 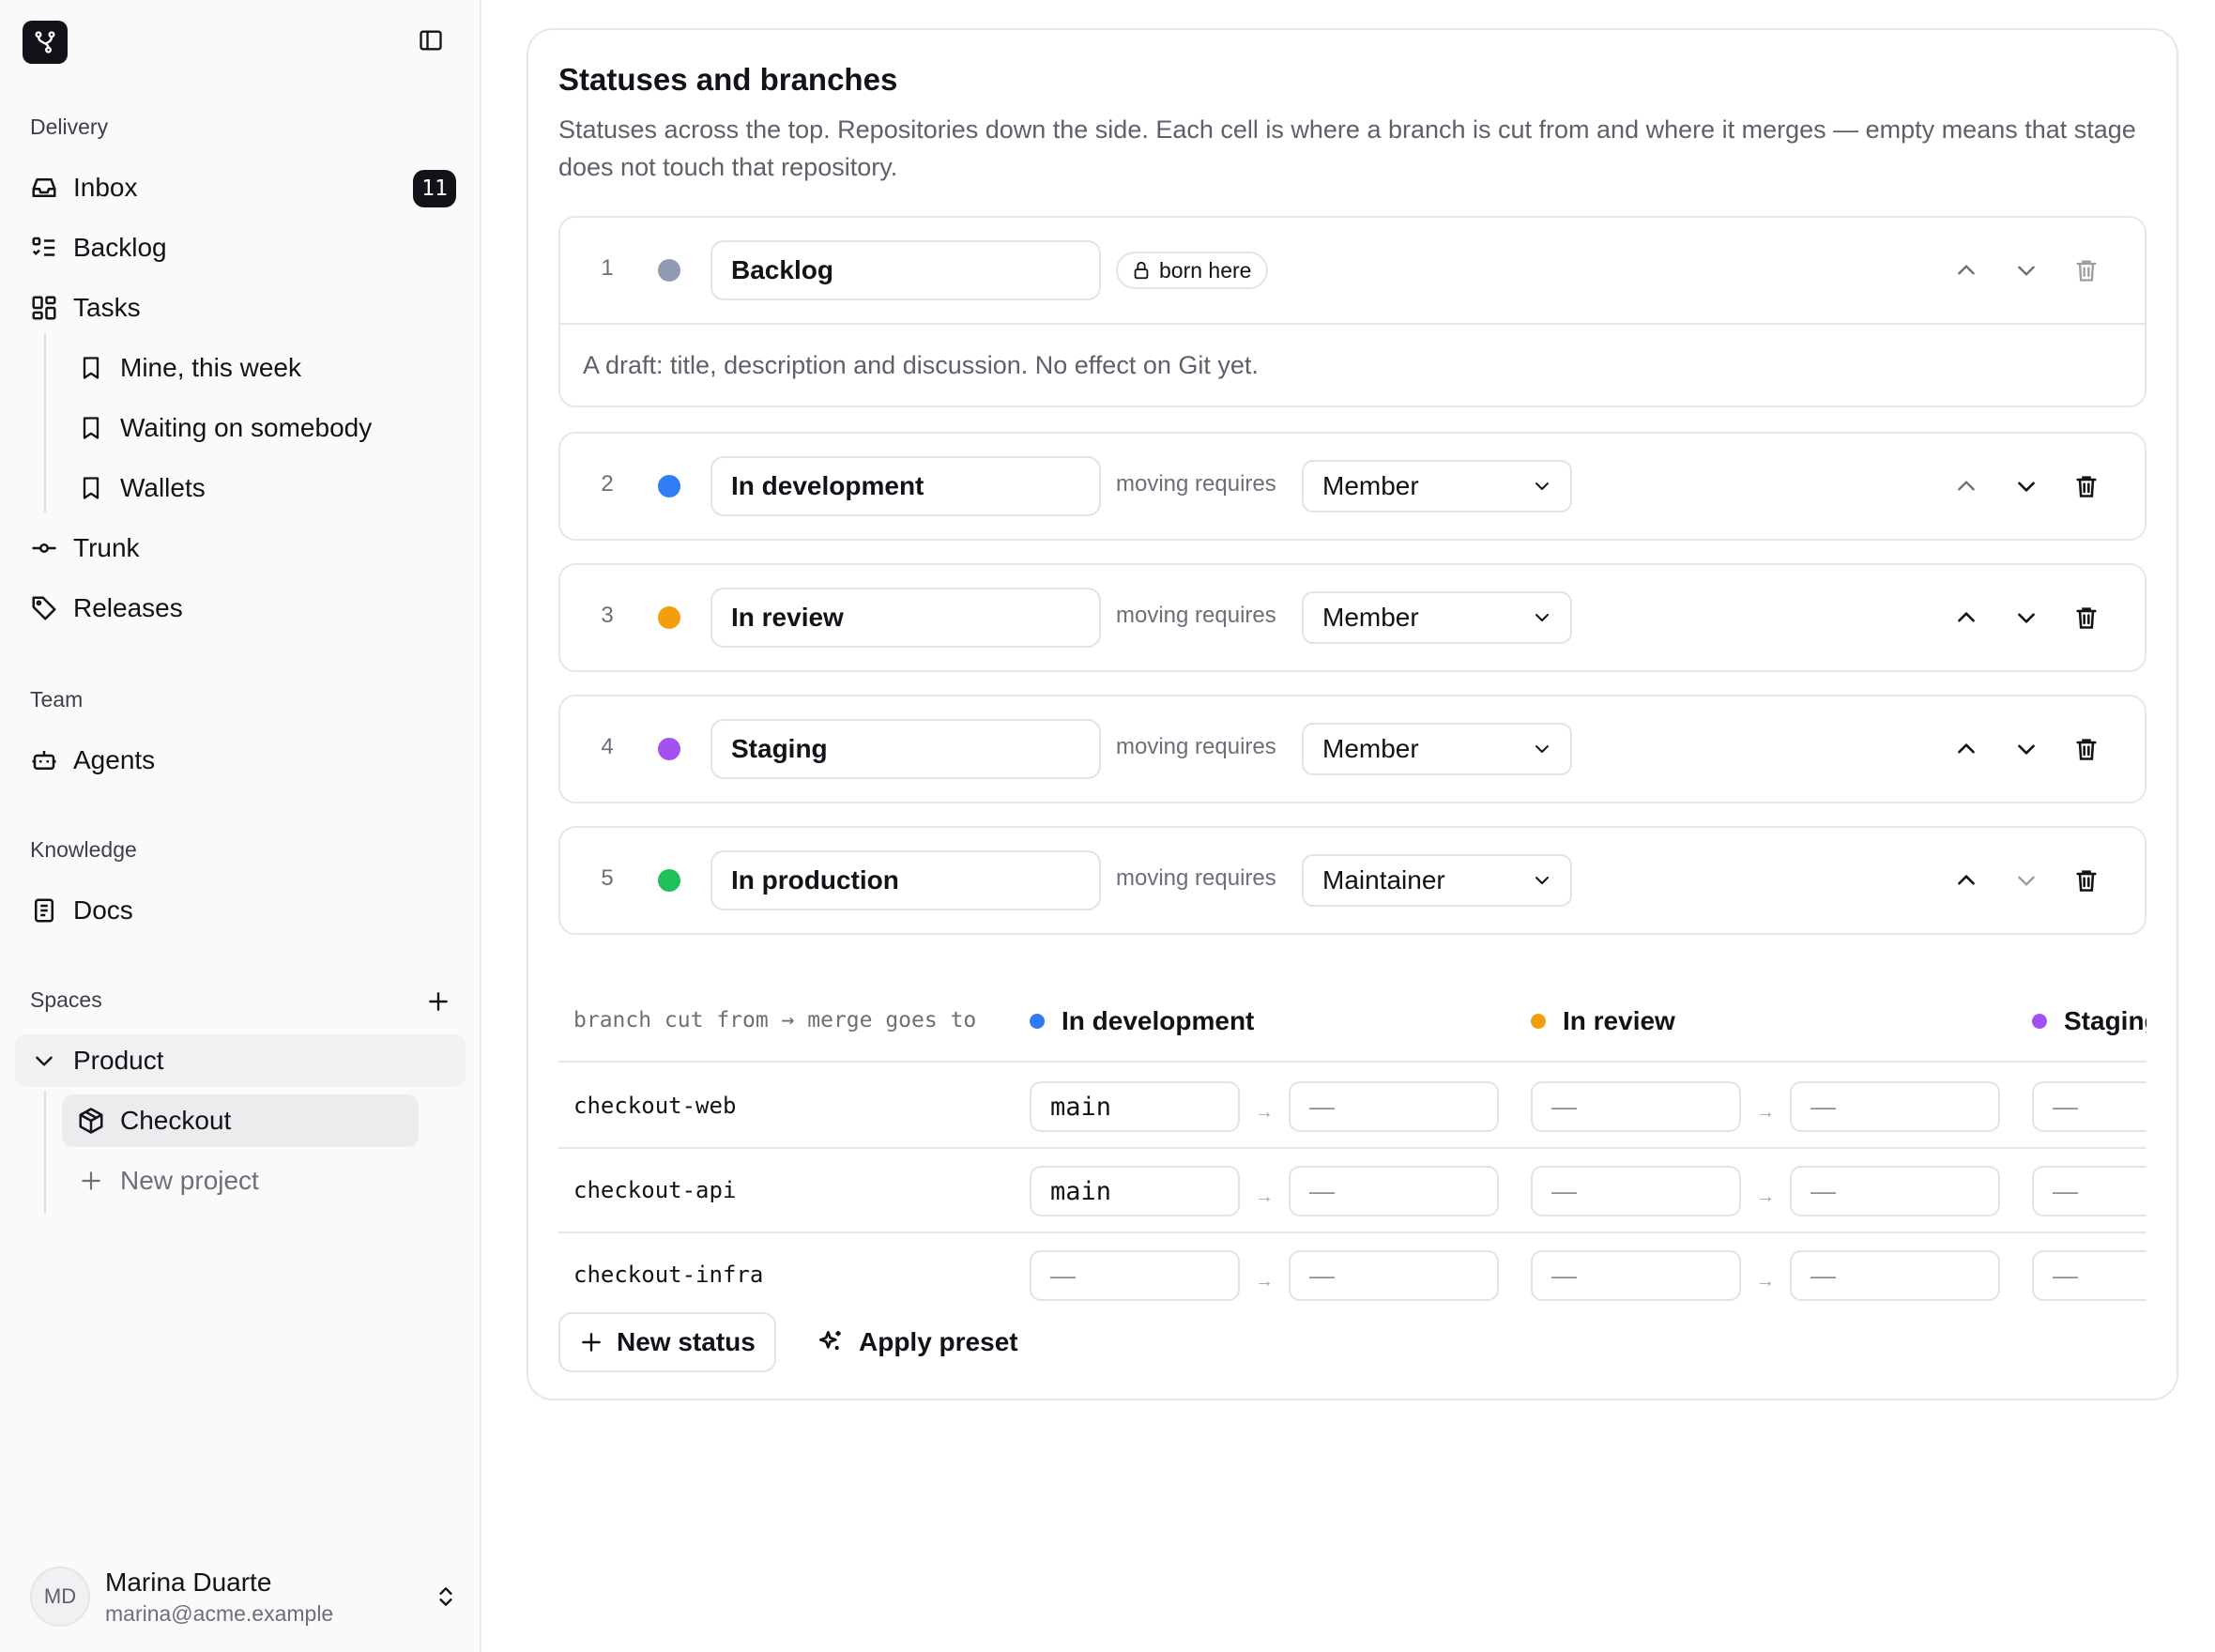 I want to click on user-menu: MD Marina Duarte marina@acme.example, so click(x=246, y=1596).